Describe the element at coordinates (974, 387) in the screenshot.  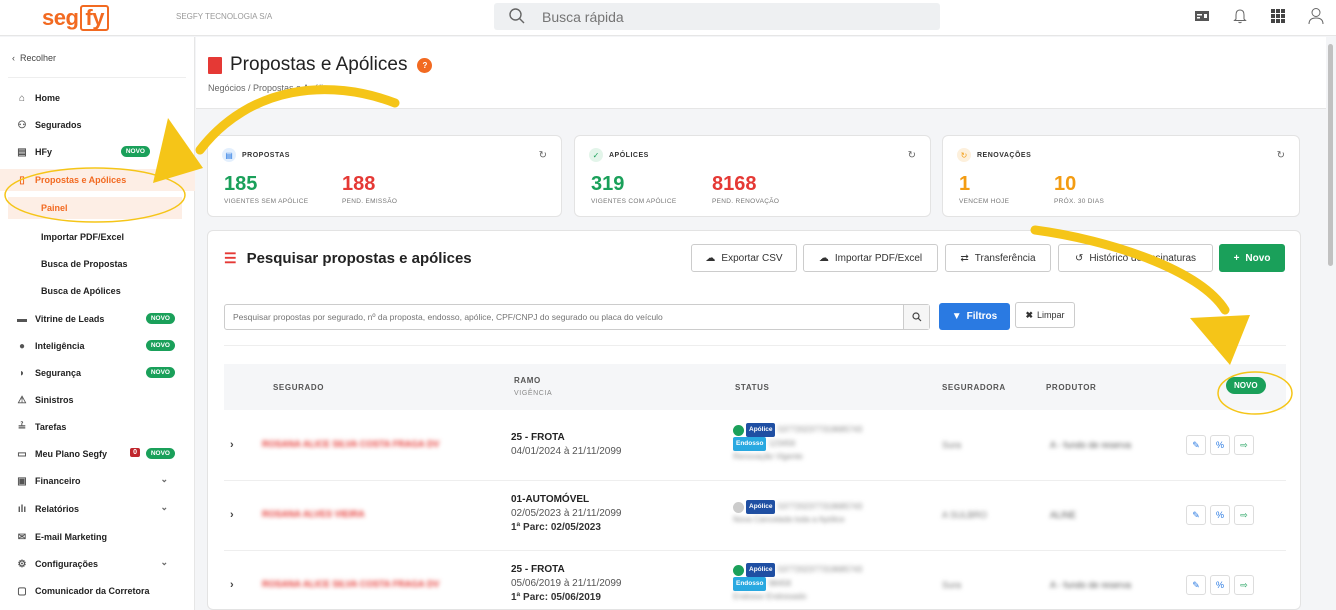
I see `col-seguradora: SEGURADORA` at that location.